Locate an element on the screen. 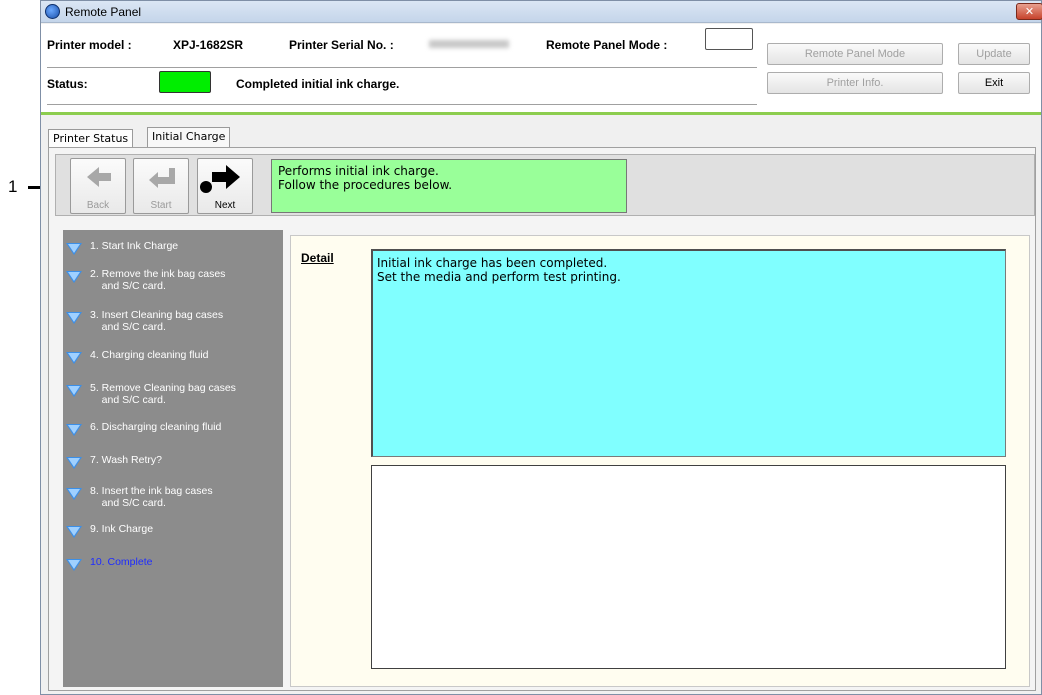  back-arrow-icon is located at coordinates (99, 177).